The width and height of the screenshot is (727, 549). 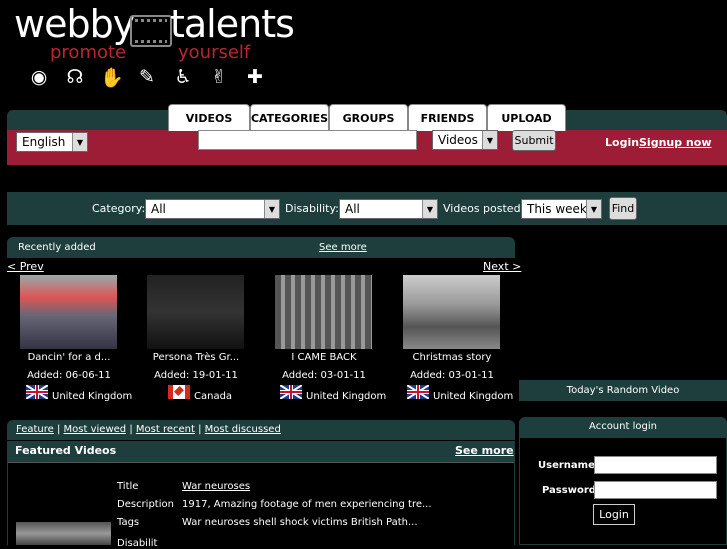 What do you see at coordinates (69, 375) in the screenshot?
I see `video-added-date: Added: 06-06-11` at bounding box center [69, 375].